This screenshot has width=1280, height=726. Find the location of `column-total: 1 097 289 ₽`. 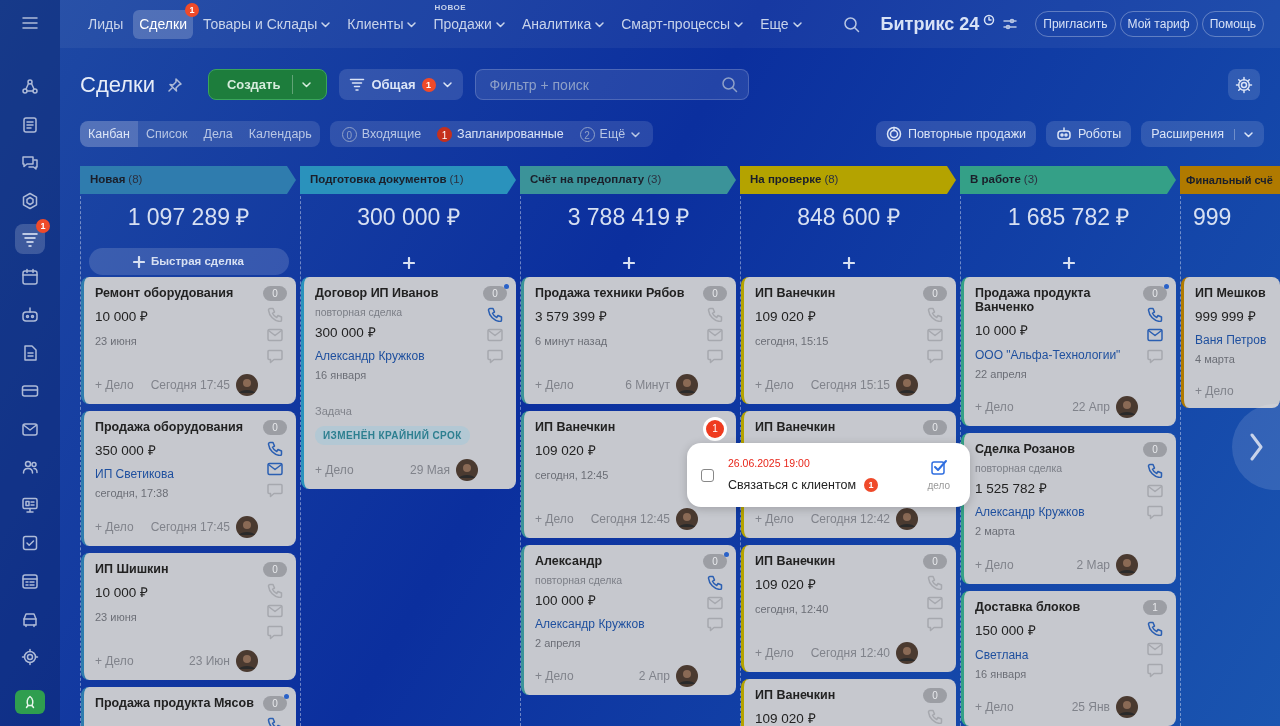

column-total: 1 097 289 ₽ is located at coordinates (188, 217).